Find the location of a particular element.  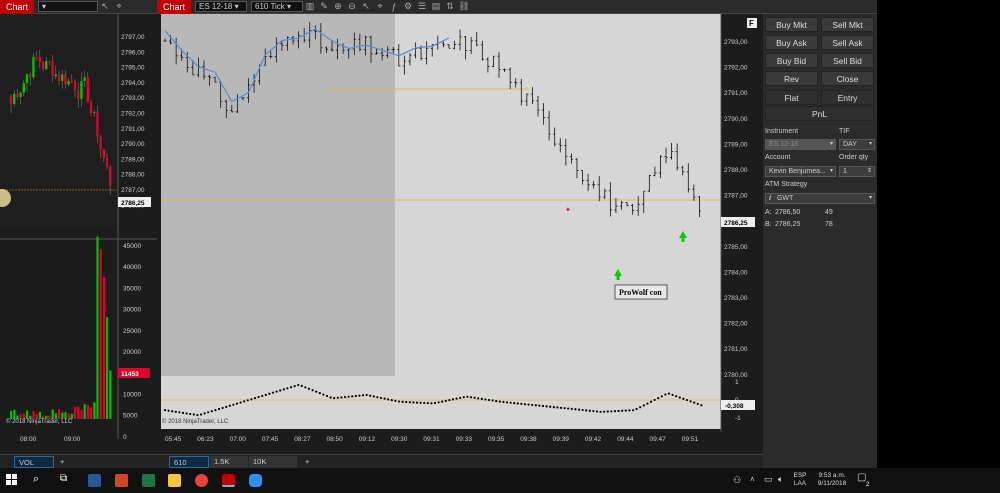

left-price-tick: 2790,00 is located at coordinates (133, 144).